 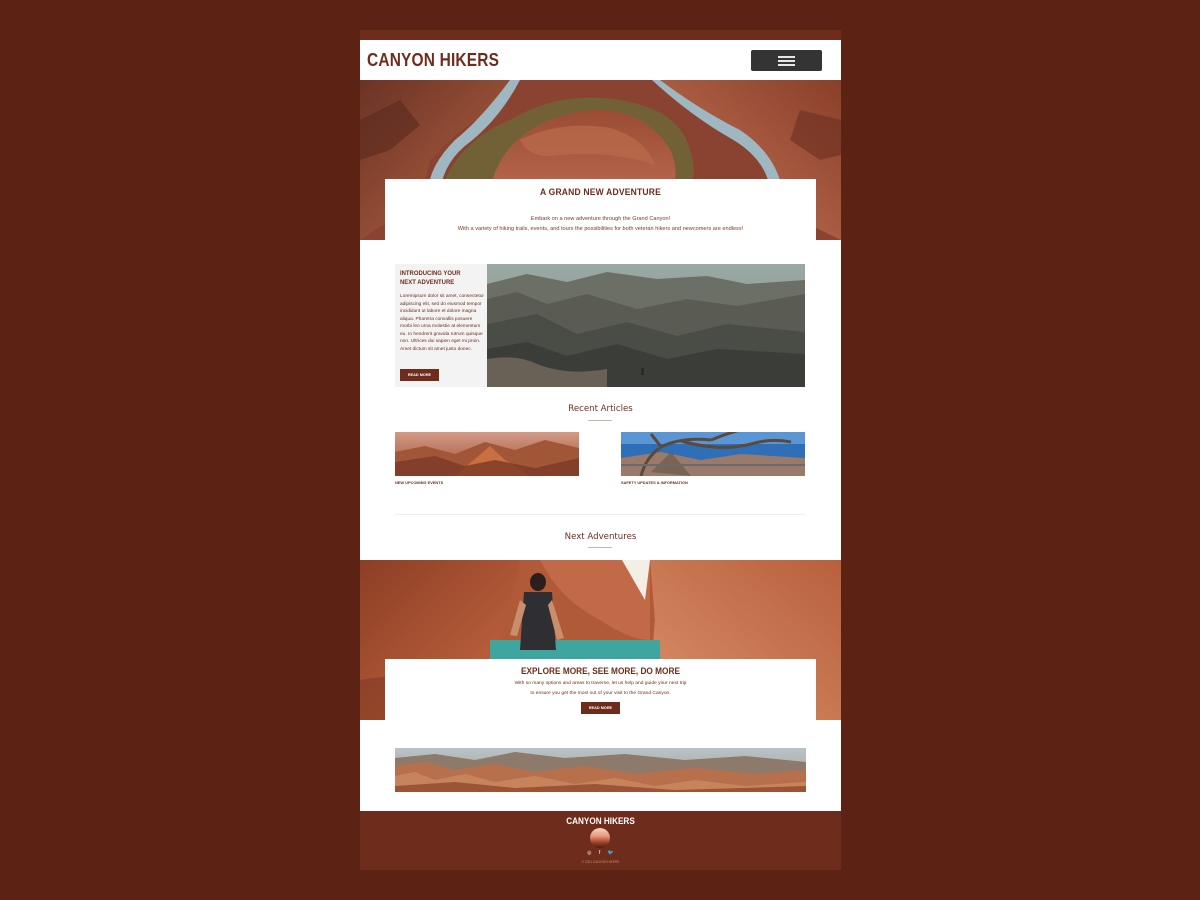 I want to click on article-thumbnail-events, so click(x=487, y=454).